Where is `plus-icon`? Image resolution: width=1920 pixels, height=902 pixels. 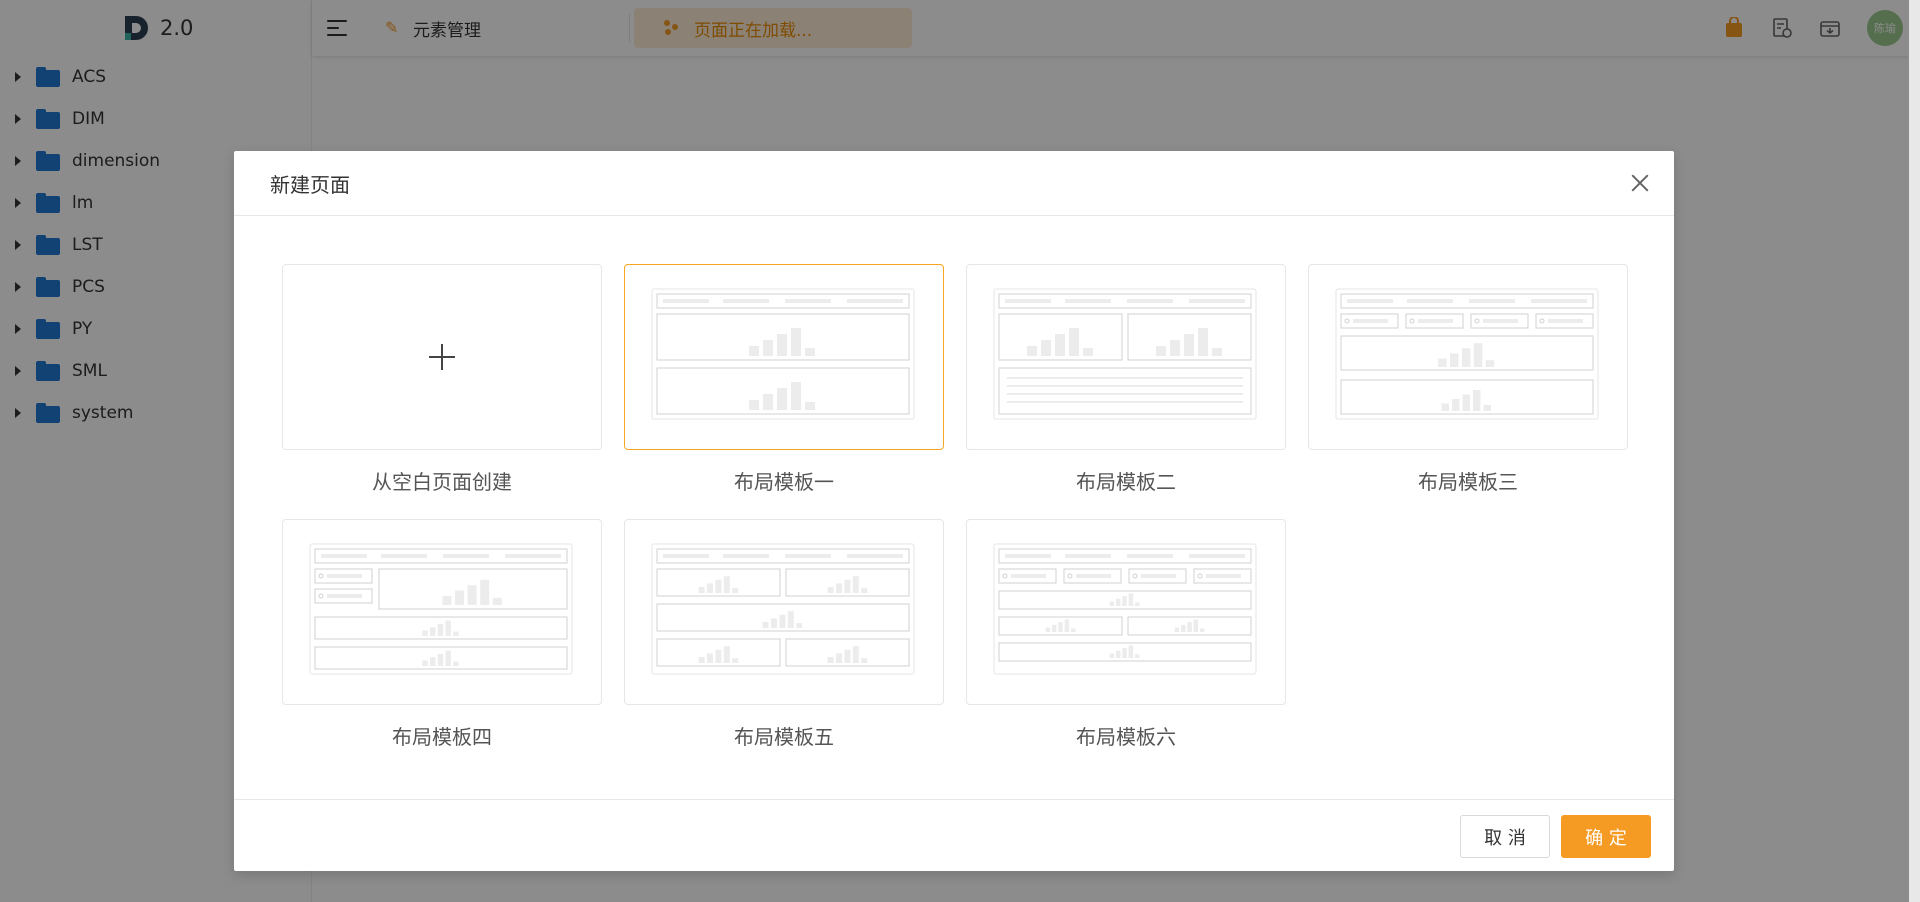
plus-icon is located at coordinates (442, 357).